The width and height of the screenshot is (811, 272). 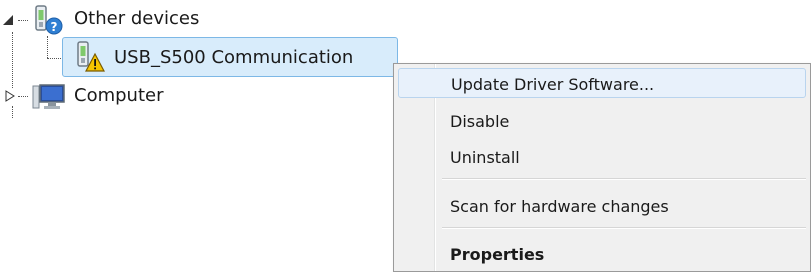 I want to click on warning-device-icon, so click(x=91, y=56).